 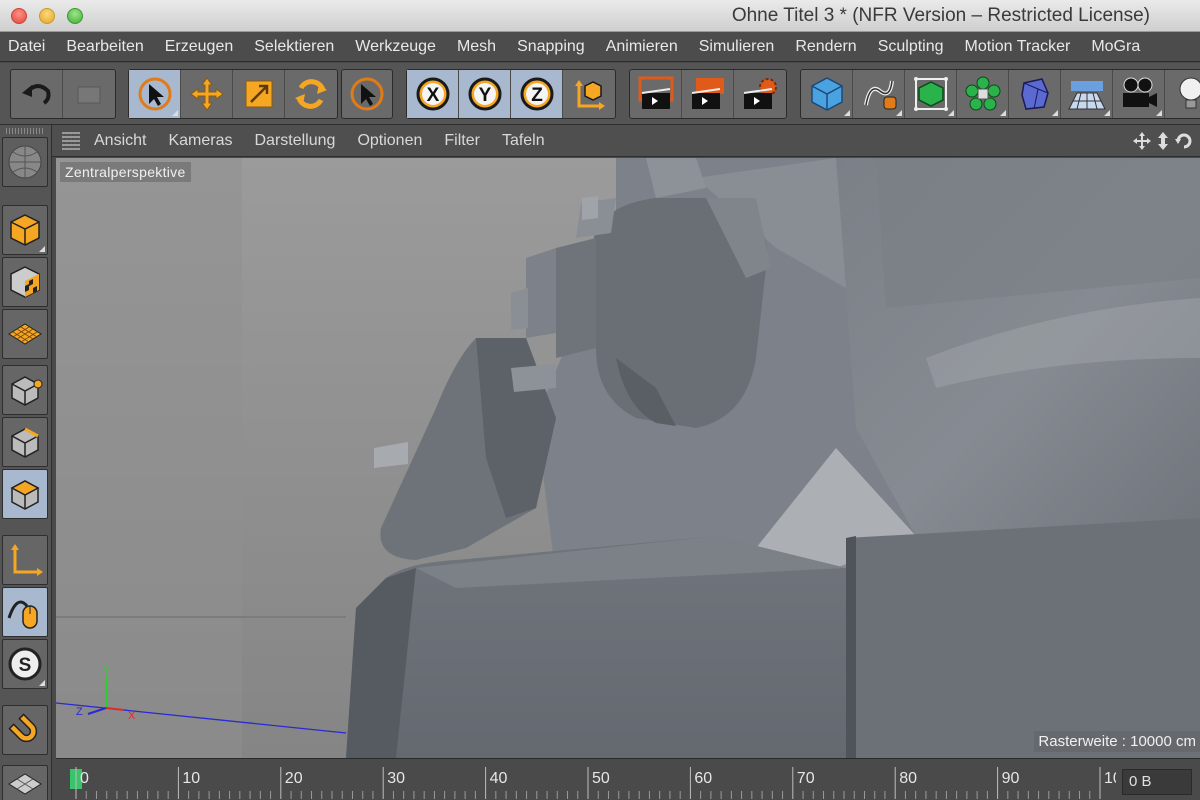 I want to click on menu-werkzeuge: Werkzeuge, so click(x=395, y=47).